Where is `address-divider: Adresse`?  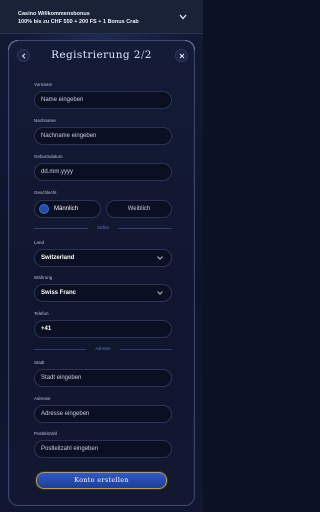 address-divider: Adresse is located at coordinates (103, 349).